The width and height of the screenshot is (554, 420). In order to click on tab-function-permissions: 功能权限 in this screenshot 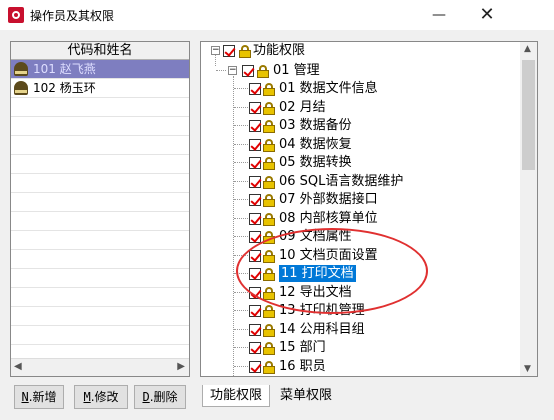, I will do `click(236, 396)`.